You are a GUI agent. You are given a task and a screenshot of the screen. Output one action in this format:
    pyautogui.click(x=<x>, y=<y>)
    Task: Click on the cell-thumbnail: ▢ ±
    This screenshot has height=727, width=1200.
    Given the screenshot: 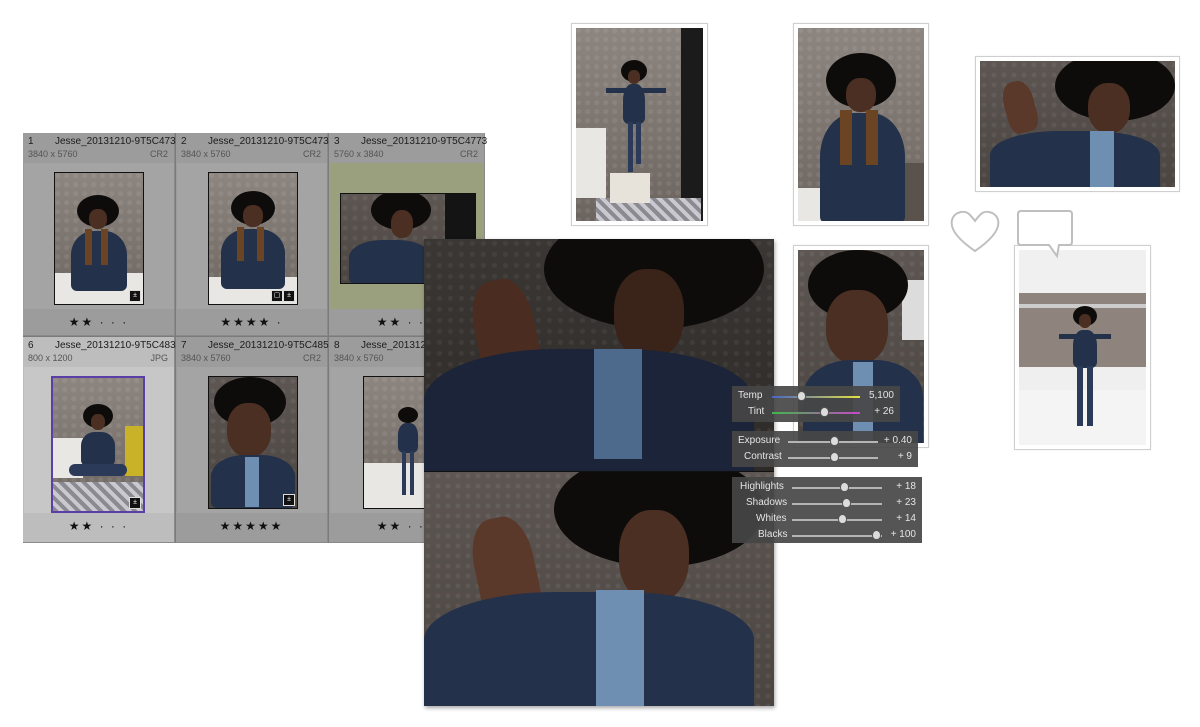 What is the action you would take?
    pyautogui.click(x=253, y=238)
    